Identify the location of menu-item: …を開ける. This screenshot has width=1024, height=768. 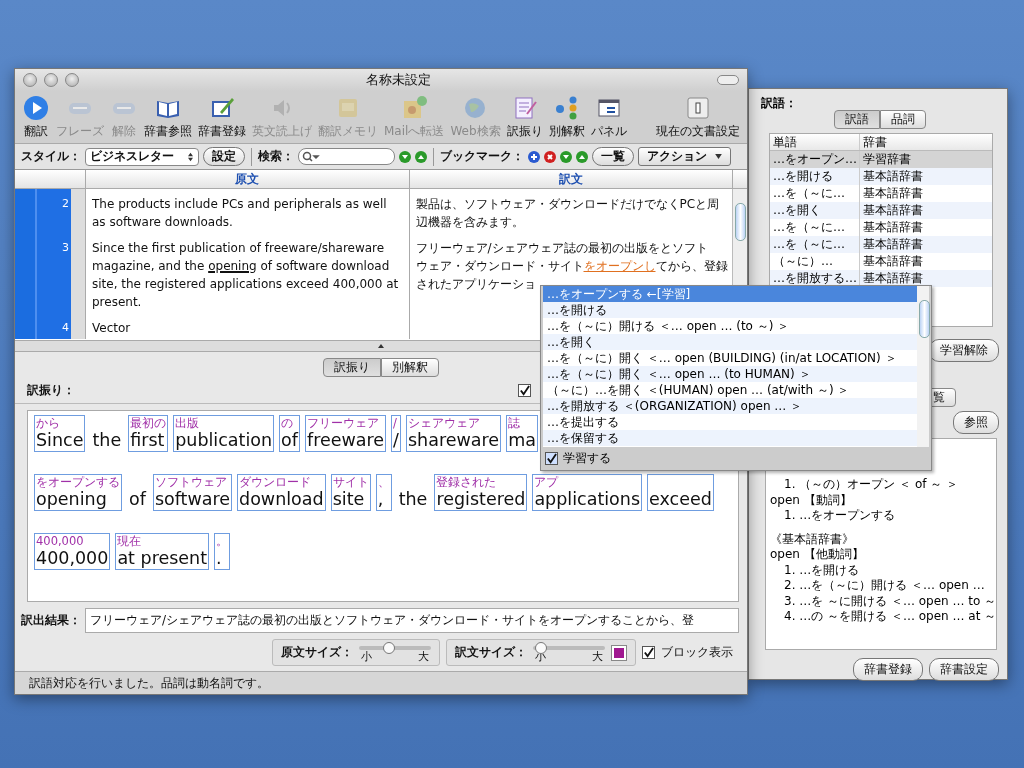
(730, 310).